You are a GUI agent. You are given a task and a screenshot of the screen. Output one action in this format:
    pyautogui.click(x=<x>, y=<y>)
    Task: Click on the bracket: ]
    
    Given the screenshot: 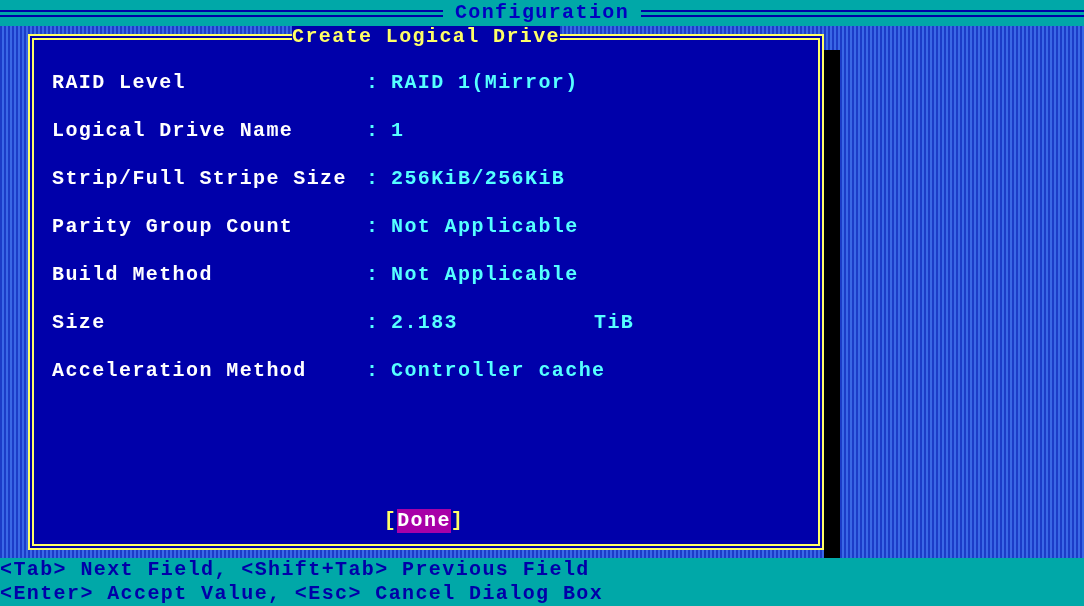 What is the action you would take?
    pyautogui.click(x=457, y=521)
    